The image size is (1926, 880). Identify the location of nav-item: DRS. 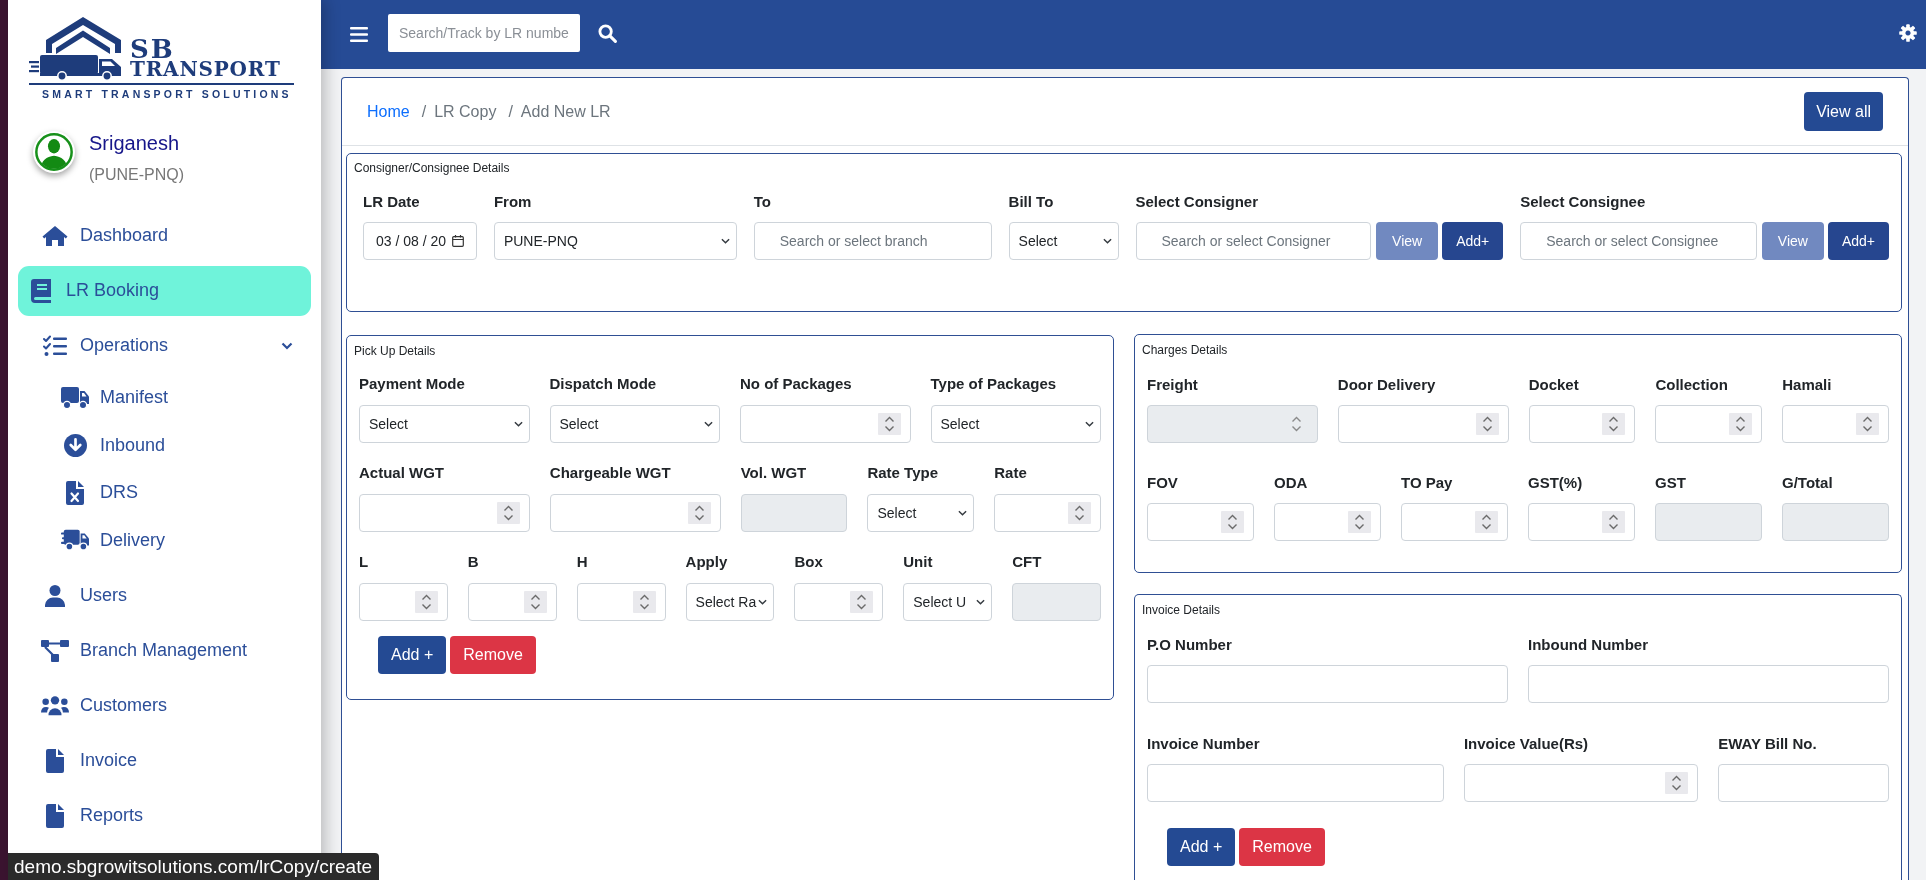
(164, 492).